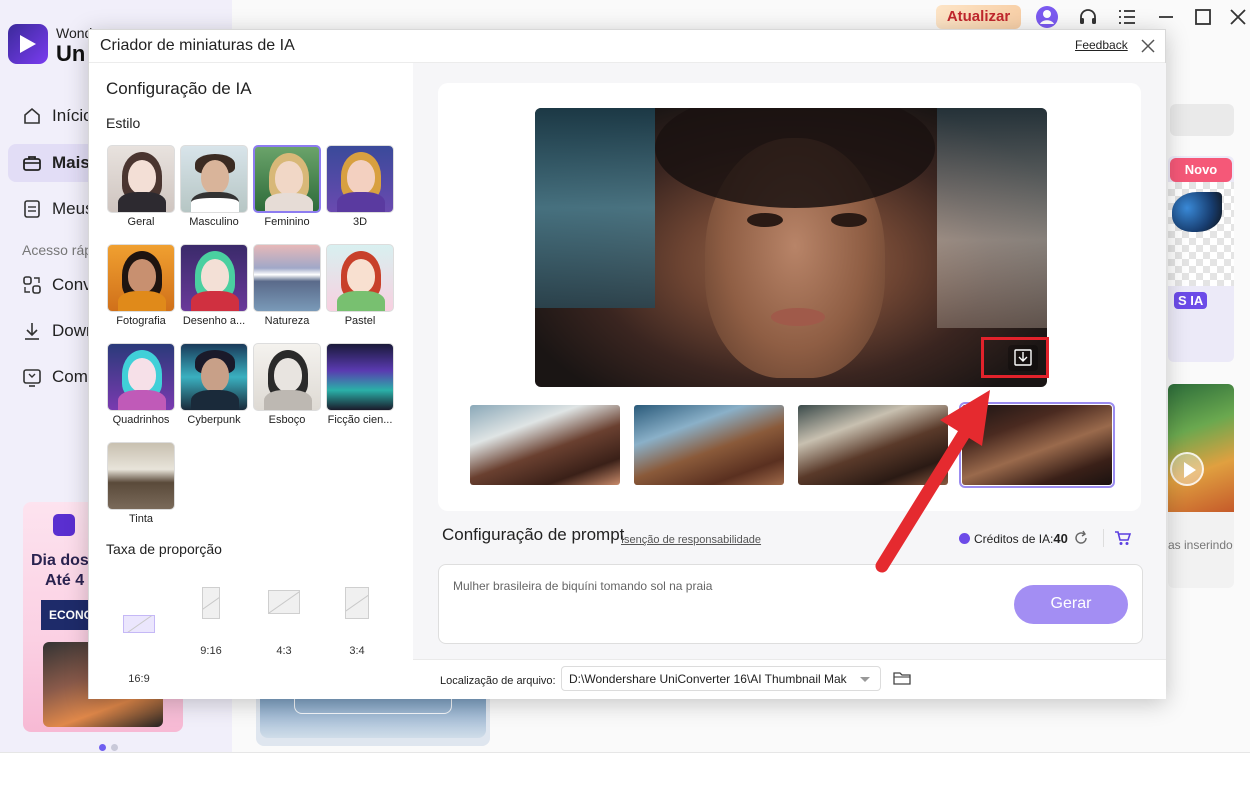  I want to click on ratio-9-16-icon, so click(211, 603).